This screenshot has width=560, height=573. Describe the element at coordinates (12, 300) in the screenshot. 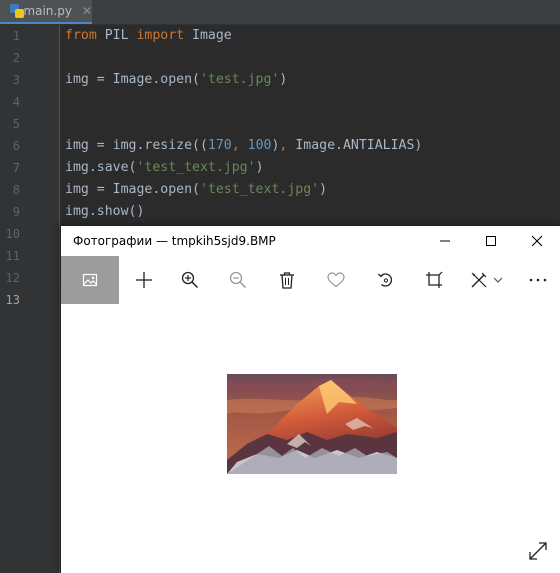

I see `line-number-current: 13` at that location.